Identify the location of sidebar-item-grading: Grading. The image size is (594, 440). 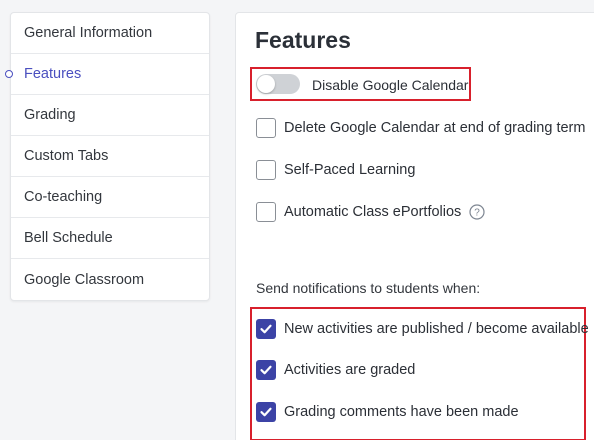
(110, 115).